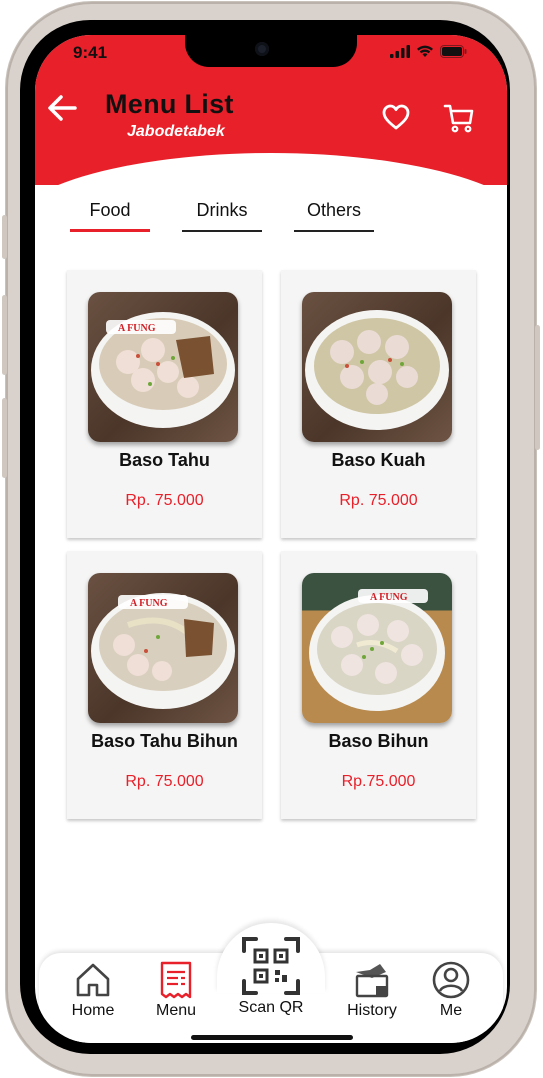  What do you see at coordinates (451, 1010) in the screenshot?
I see `nav-label: Me` at bounding box center [451, 1010].